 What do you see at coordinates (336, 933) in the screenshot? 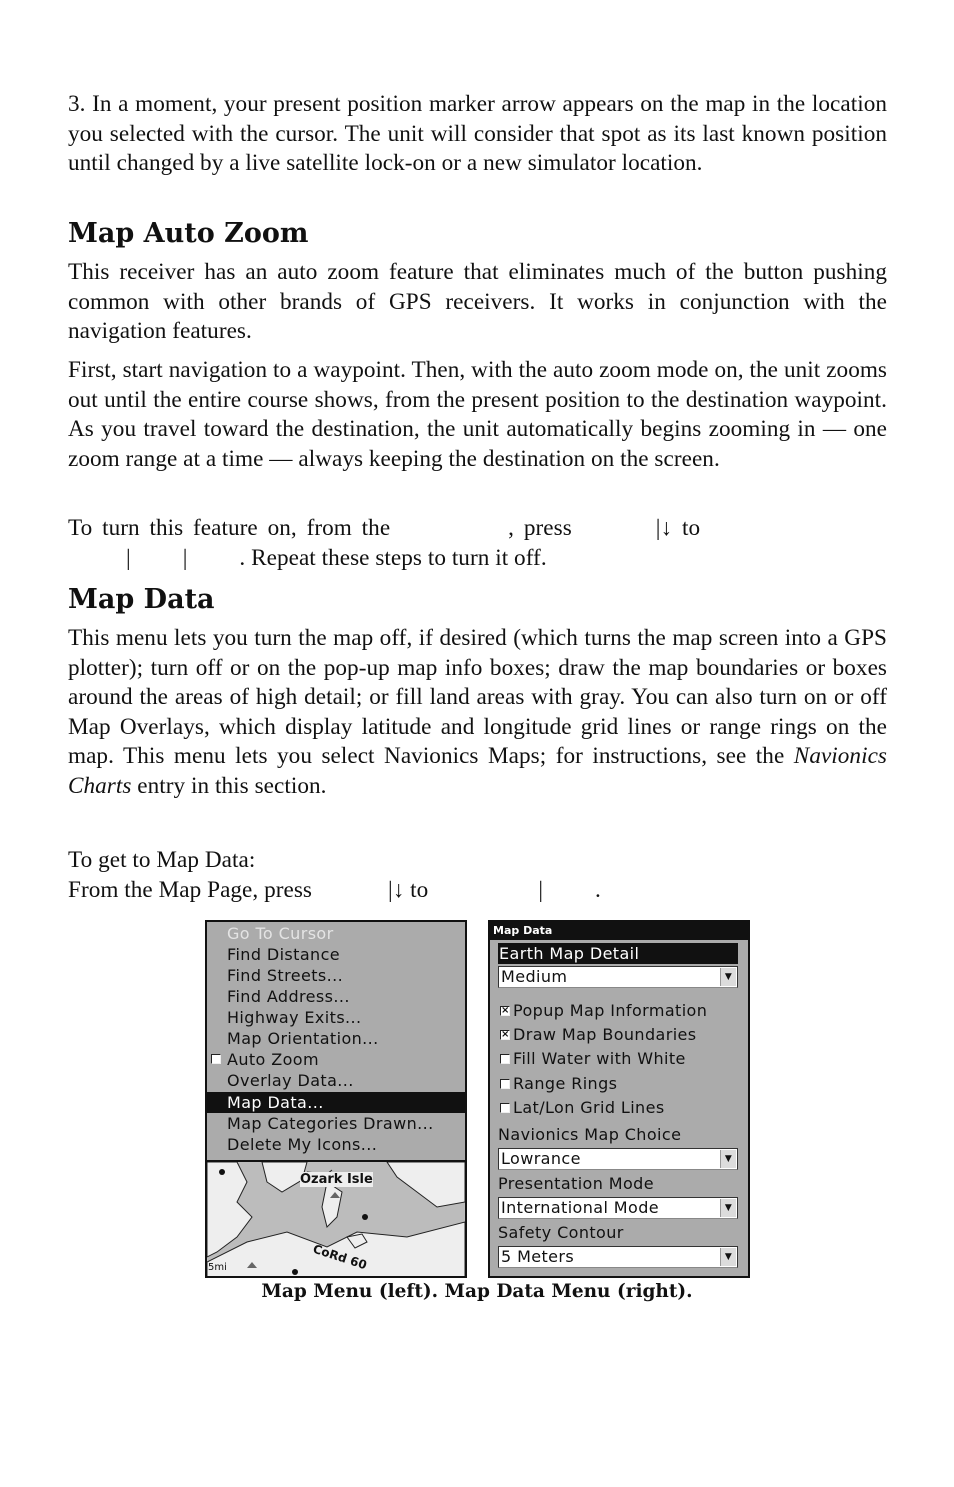
I see `menu-item-go-to-cursor: Go To Cursor` at bounding box center [336, 933].